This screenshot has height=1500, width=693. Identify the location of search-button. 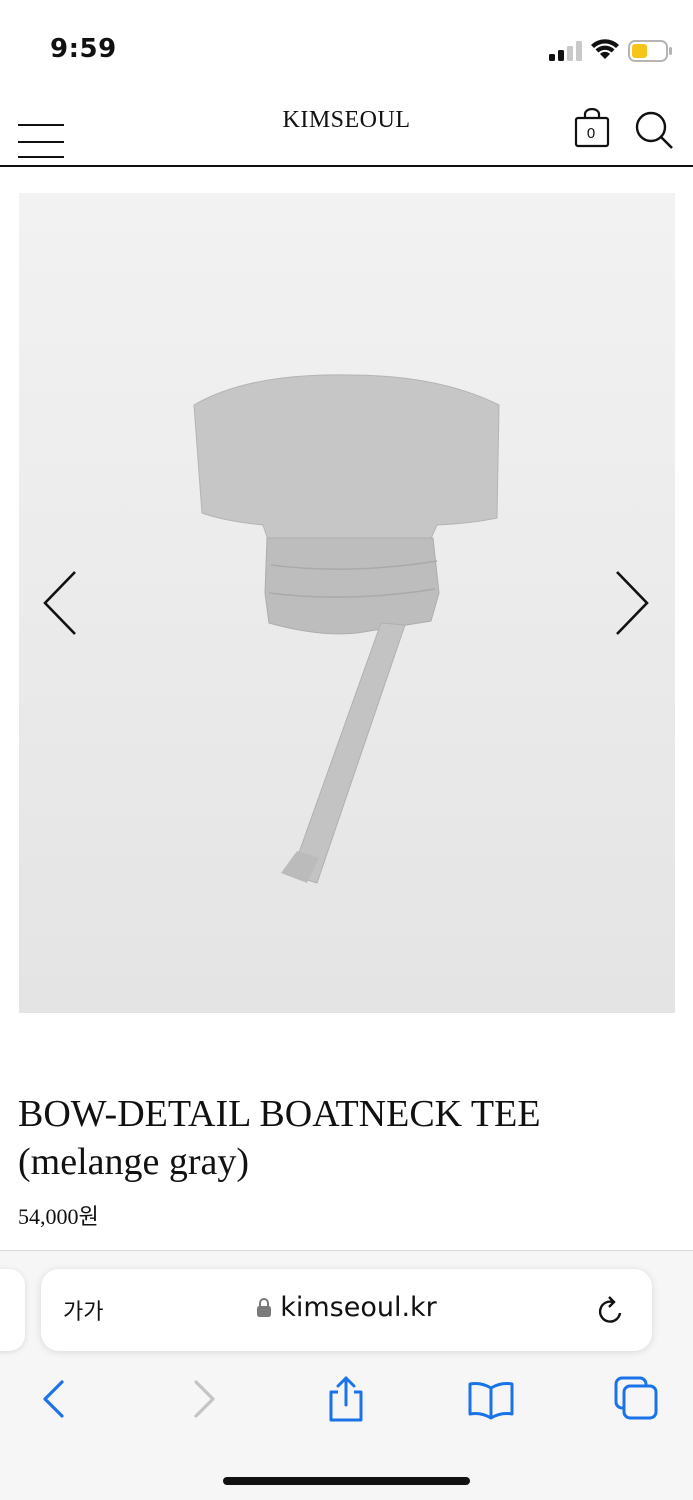
(654, 130).